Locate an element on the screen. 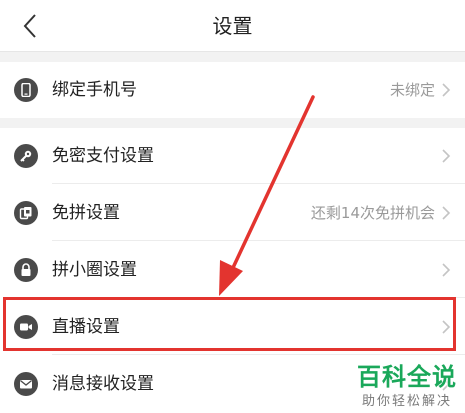 The width and height of the screenshot is (465, 413). nav-bar: 设置 is located at coordinates (232, 26).